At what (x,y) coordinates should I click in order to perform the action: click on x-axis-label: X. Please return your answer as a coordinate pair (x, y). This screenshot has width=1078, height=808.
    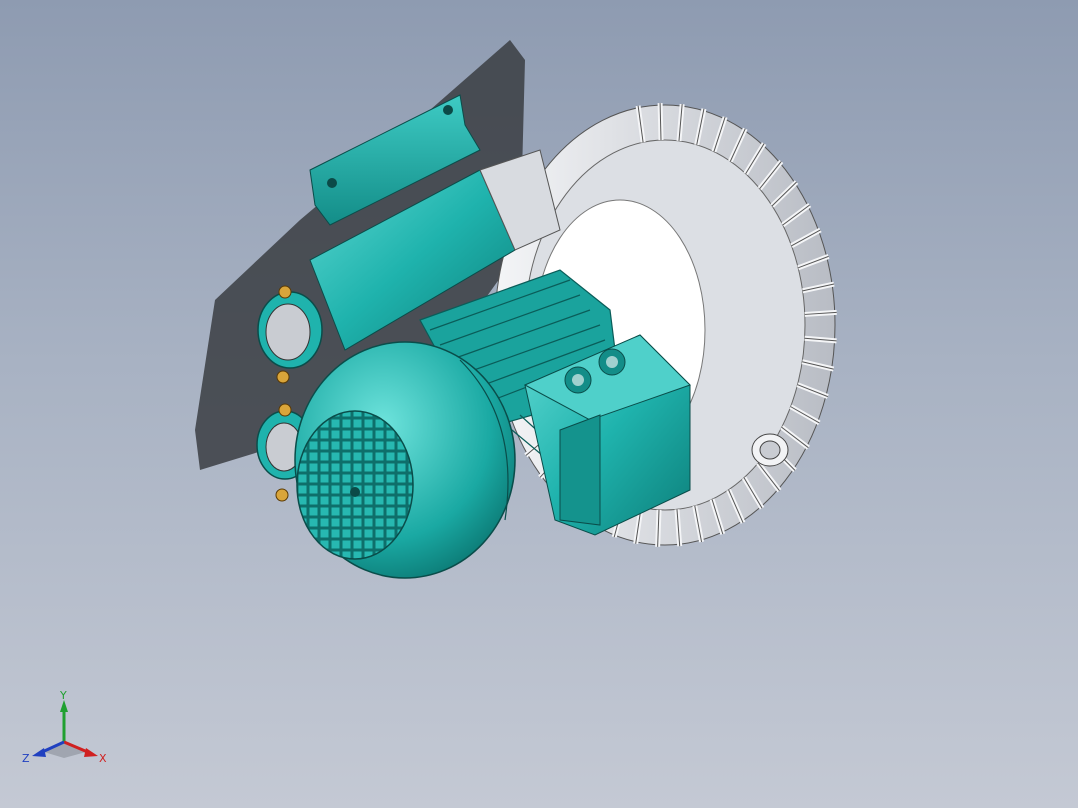
    Looking at the image, I should click on (103, 758).